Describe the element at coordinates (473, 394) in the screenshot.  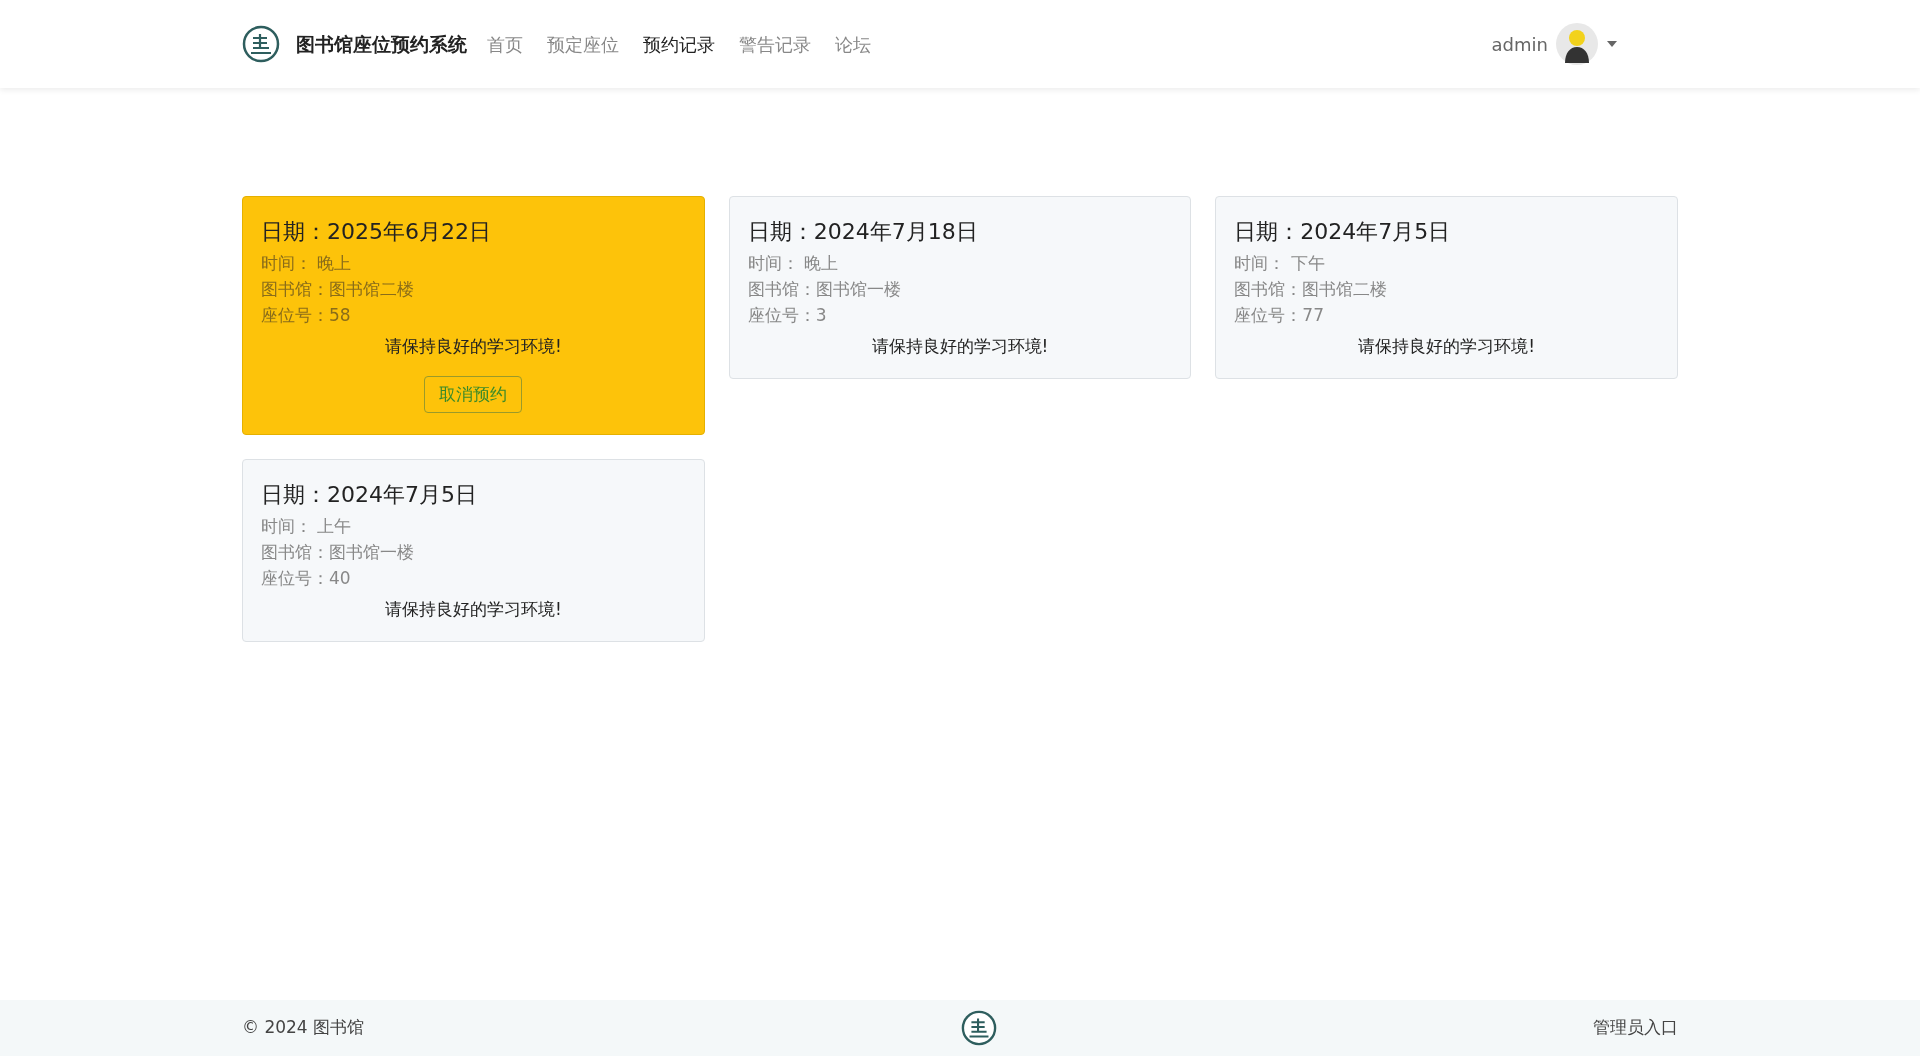
I see `cancel-reservation-button: 取消预约` at that location.